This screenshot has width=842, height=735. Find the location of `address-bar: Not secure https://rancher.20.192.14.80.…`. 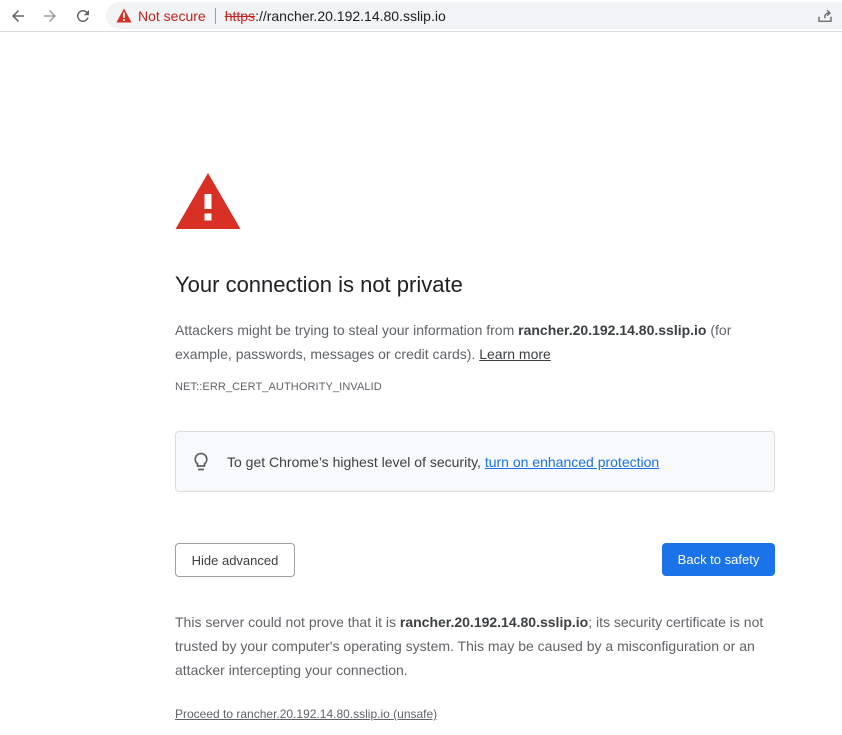

address-bar: Not secure https://rancher.20.192.14.80.… is located at coordinates (474, 15).